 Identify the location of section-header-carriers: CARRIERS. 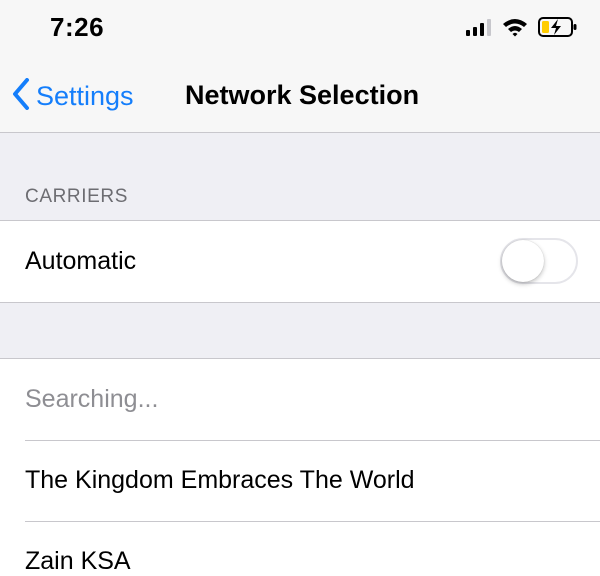
(76, 196).